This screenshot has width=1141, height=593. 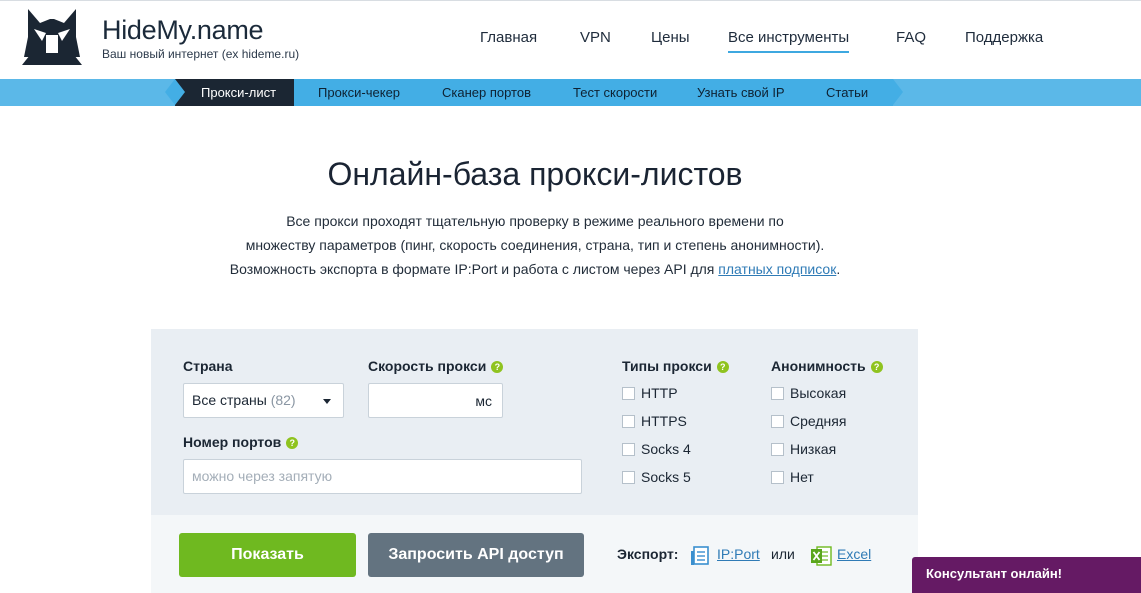 I want to click on anon-label: Низкая, so click(x=813, y=449).